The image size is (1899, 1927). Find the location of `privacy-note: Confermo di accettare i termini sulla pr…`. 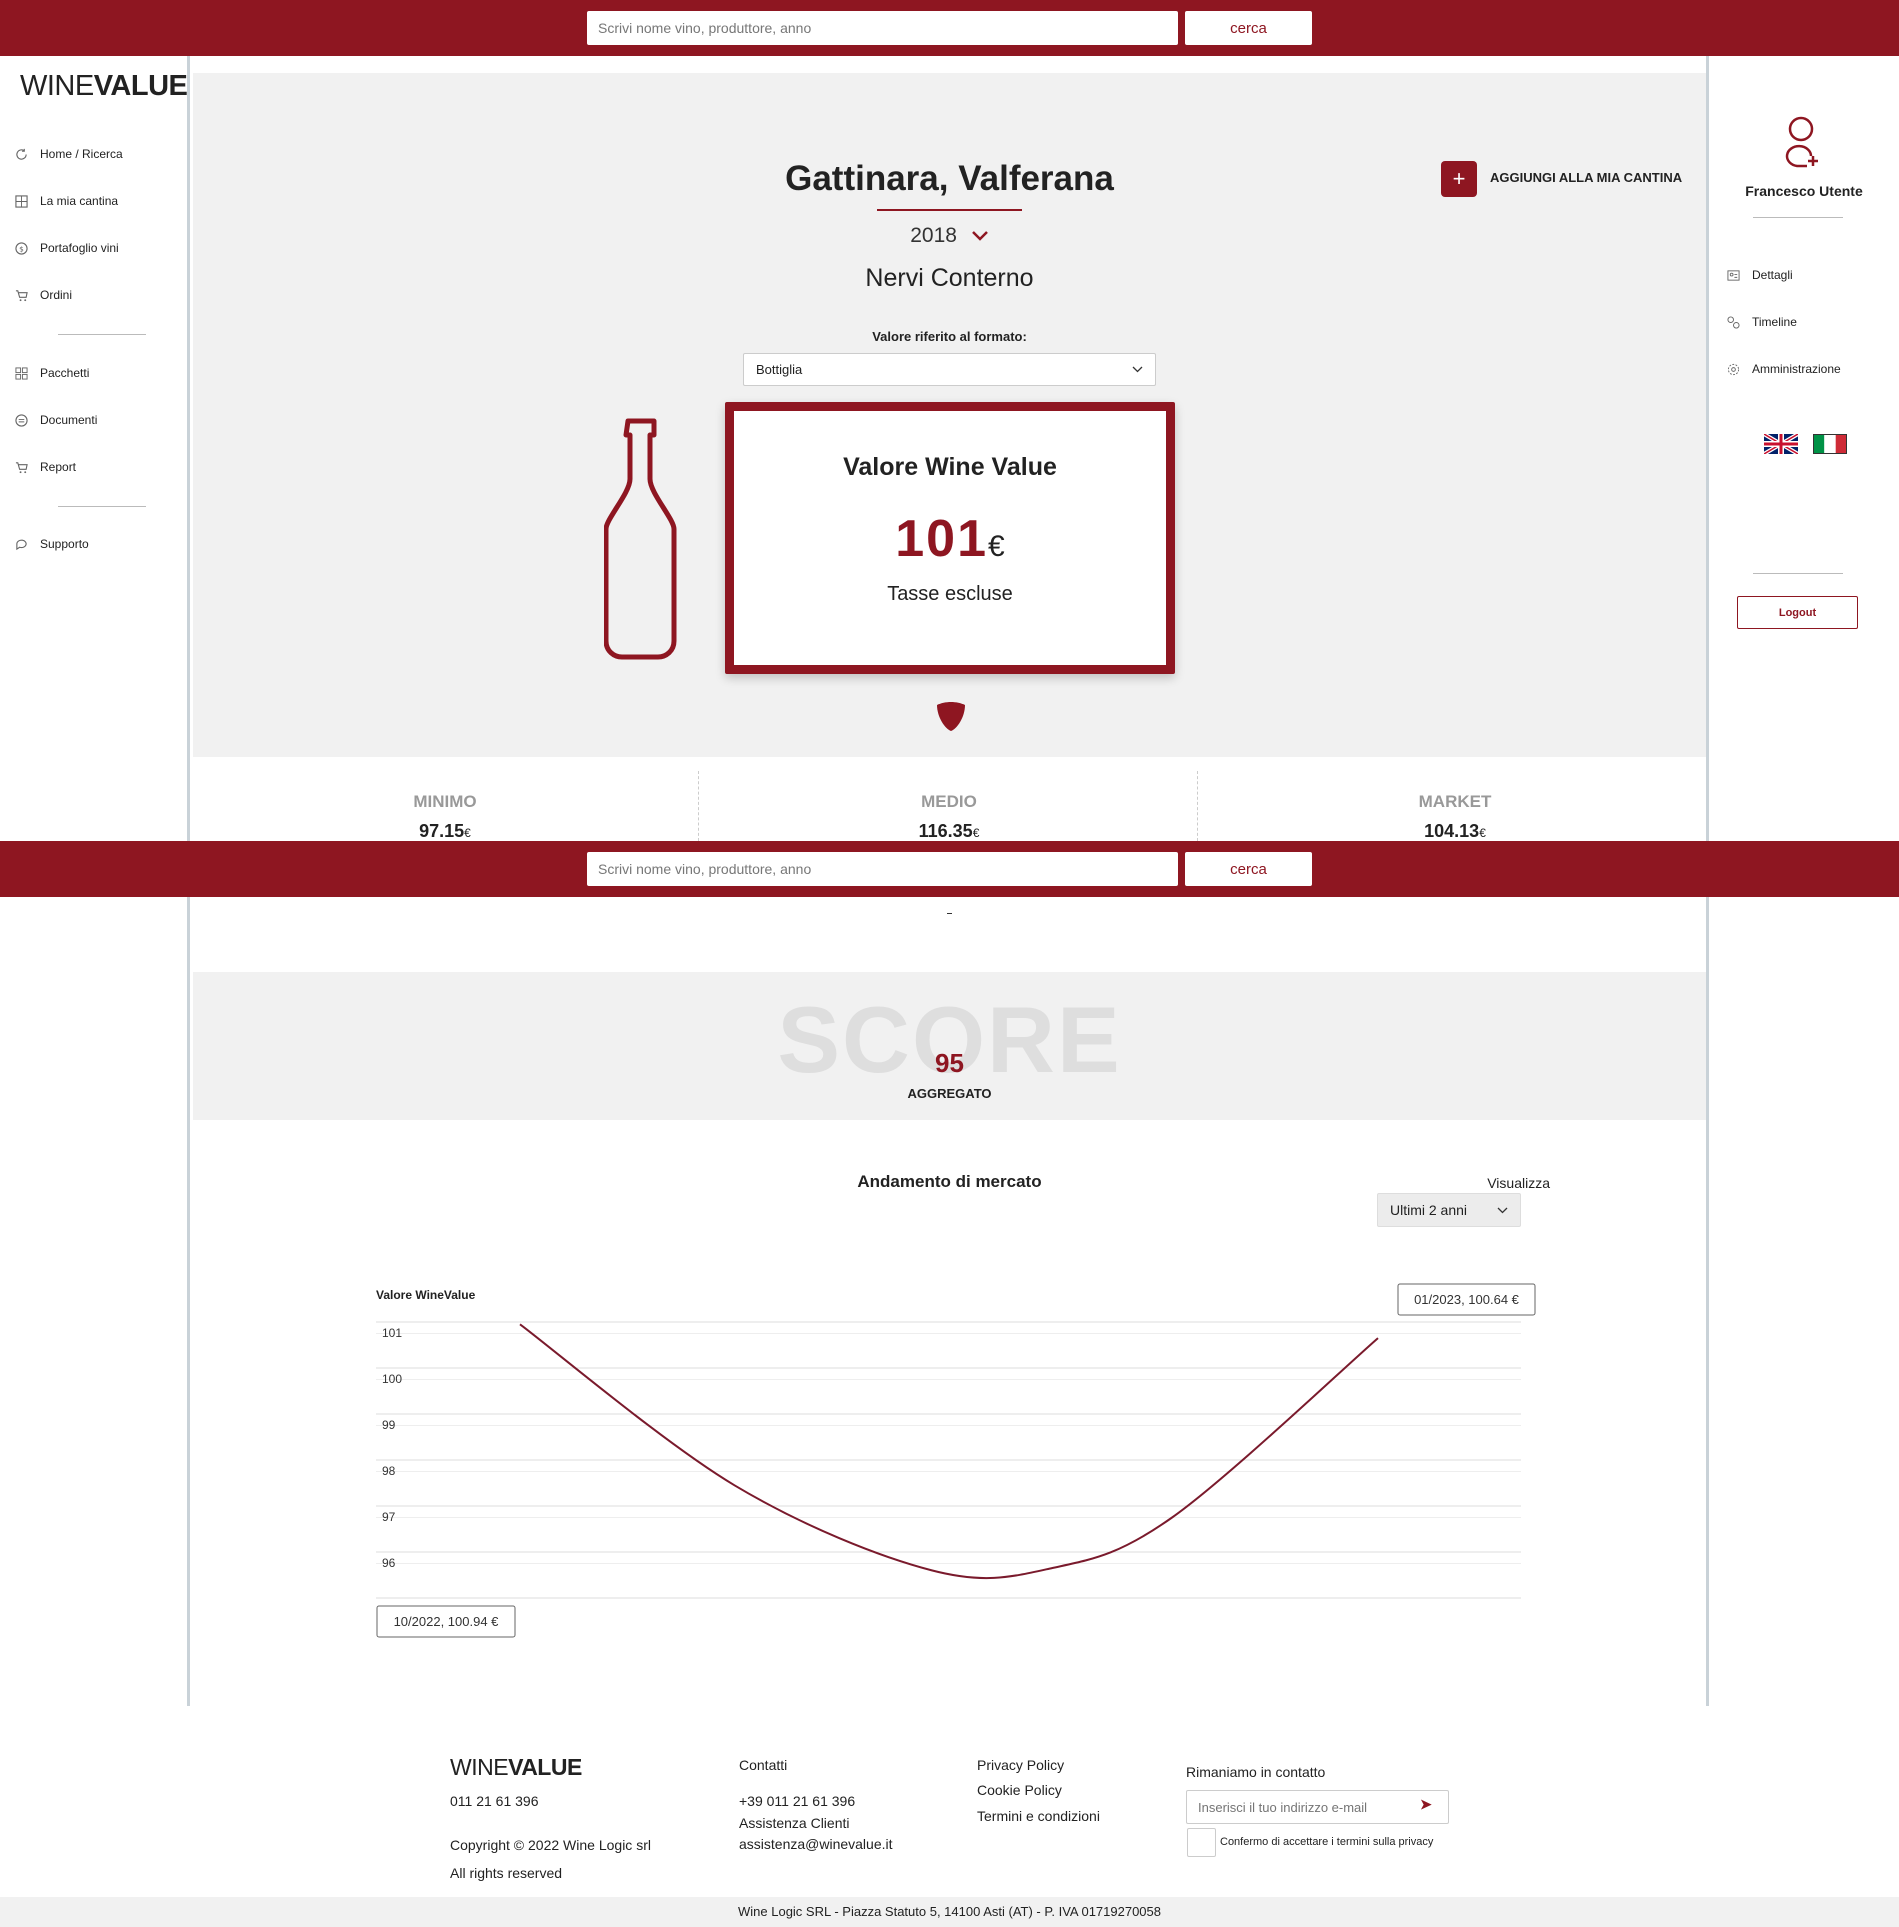

privacy-note: Confermo di accettare i termini sulla pr… is located at coordinates (1327, 1842).